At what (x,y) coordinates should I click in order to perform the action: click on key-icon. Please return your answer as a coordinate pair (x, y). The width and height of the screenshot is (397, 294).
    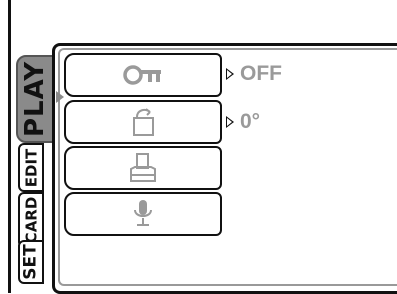
    Looking at the image, I should click on (143, 75).